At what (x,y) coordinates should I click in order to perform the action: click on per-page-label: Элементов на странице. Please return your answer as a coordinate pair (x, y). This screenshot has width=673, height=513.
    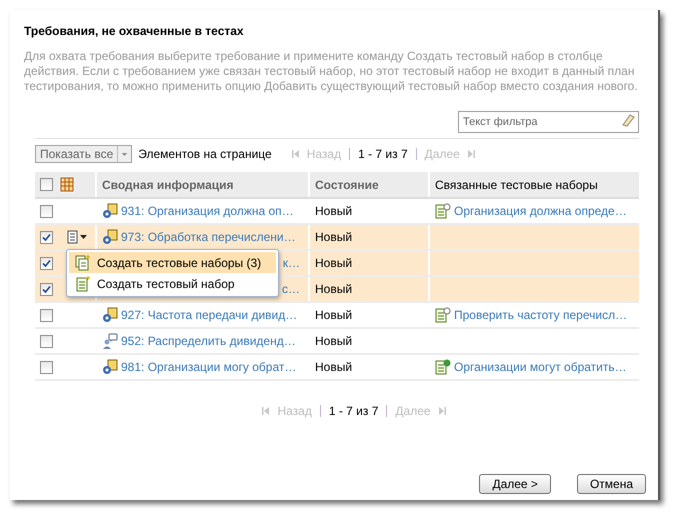
    Looking at the image, I should click on (205, 154).